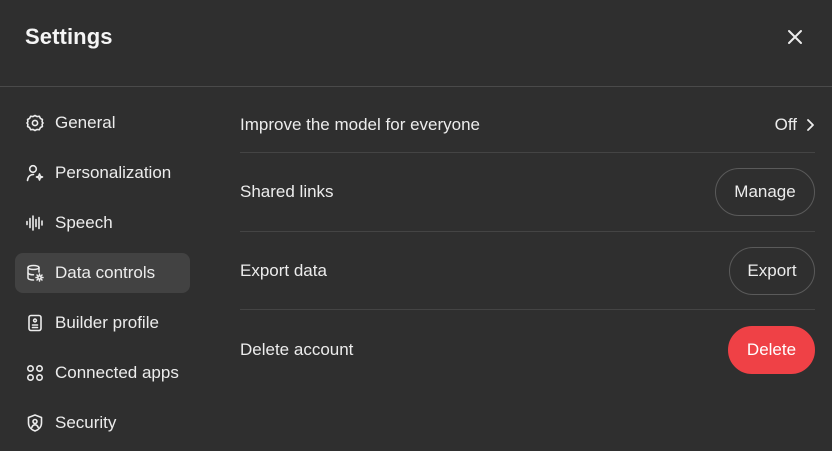  Describe the element at coordinates (785, 124) in the screenshot. I see `row-value: Off` at that location.